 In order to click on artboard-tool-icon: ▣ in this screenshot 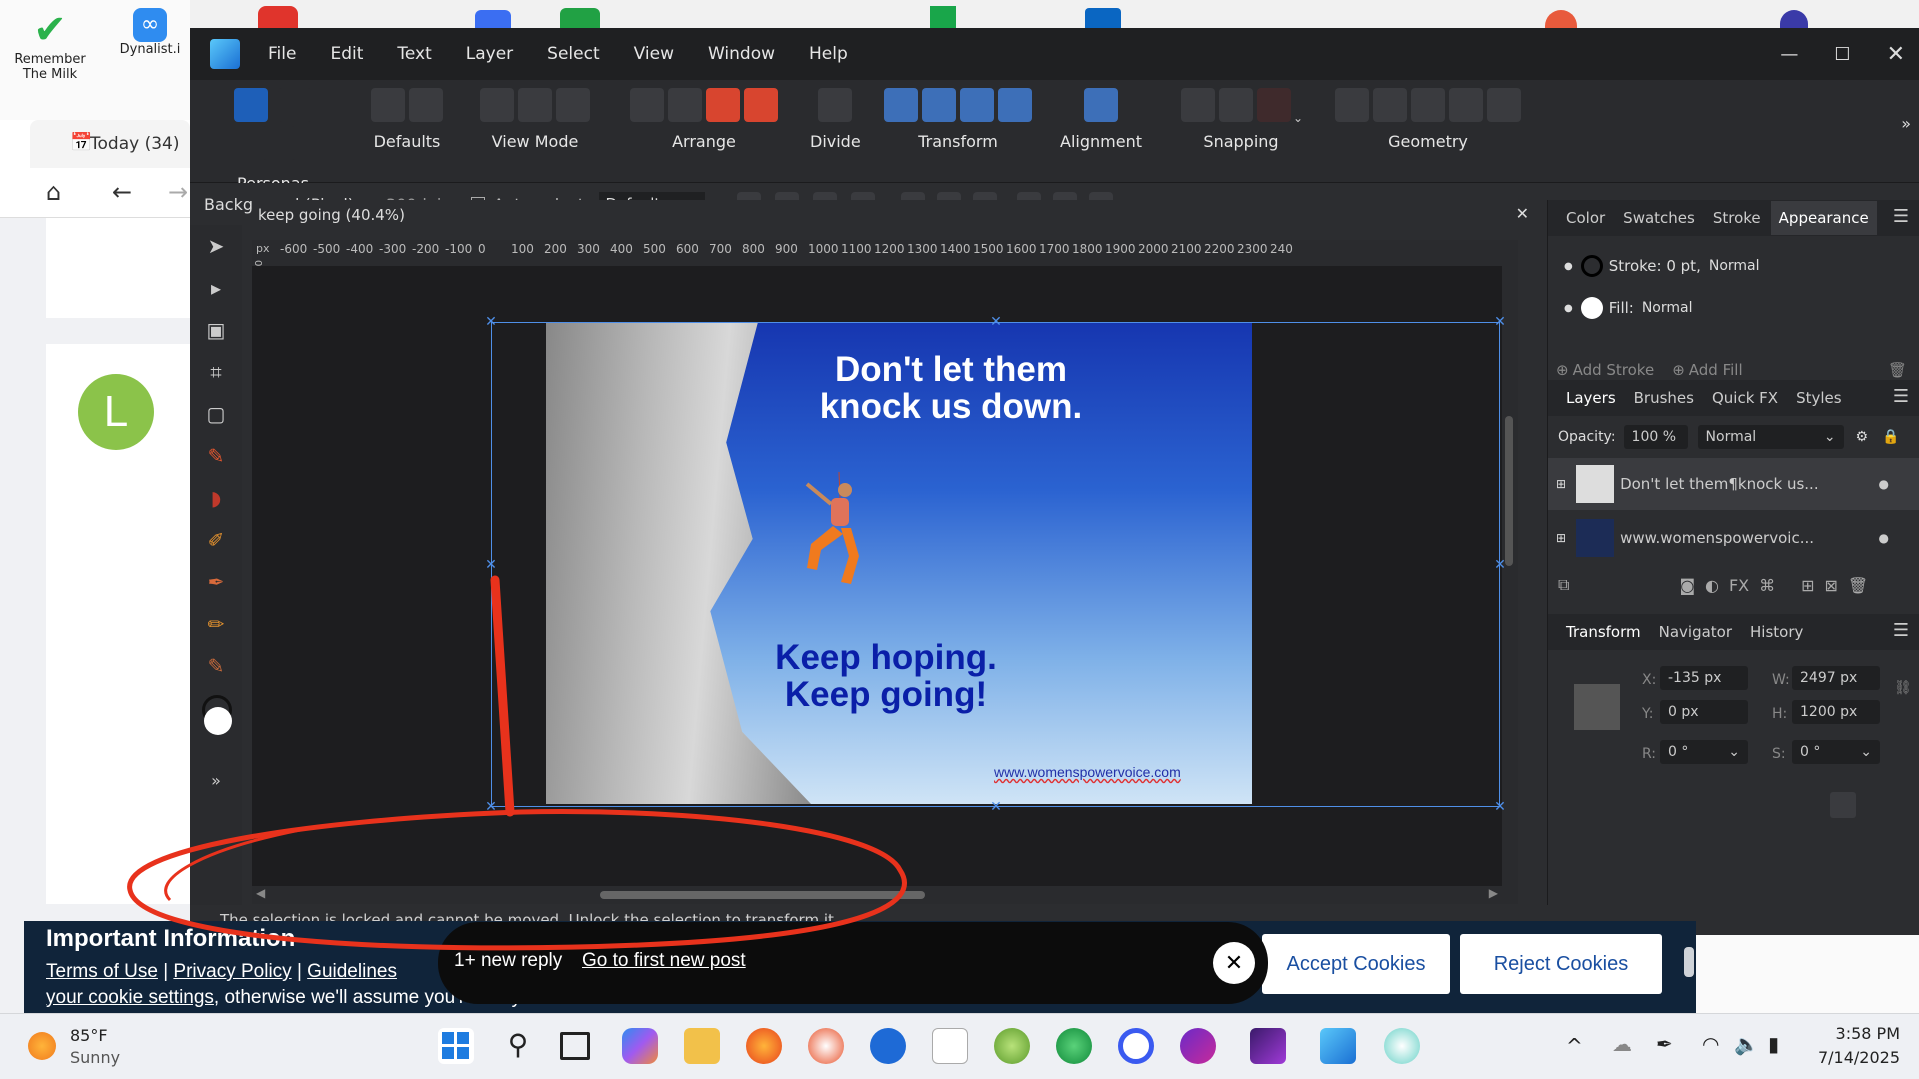, I will do `click(216, 330)`.